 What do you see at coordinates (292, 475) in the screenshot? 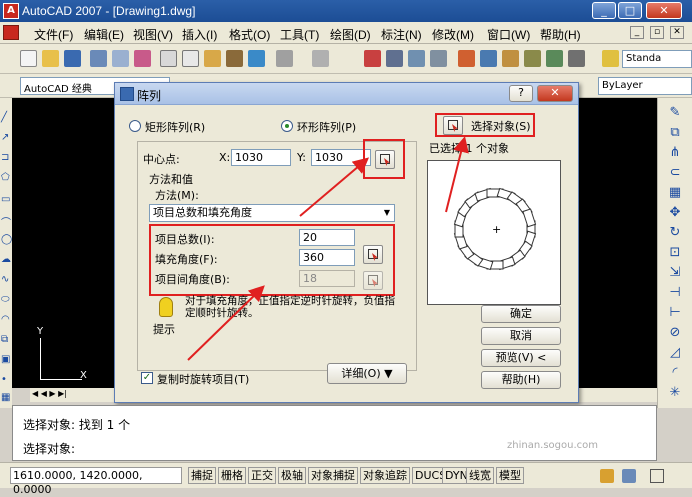
I see `toggle-polar: 极轴` at bounding box center [292, 475].